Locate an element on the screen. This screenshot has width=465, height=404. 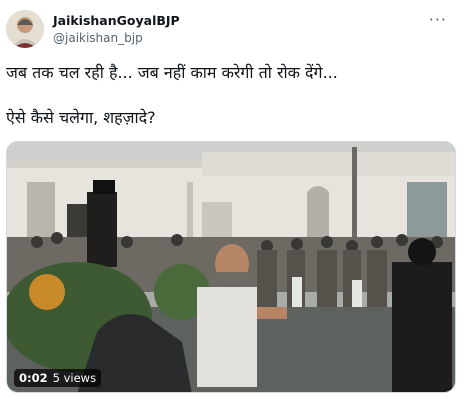
tweet-text-line-2: ऐसे कैसे चलेगा, शहज़ादे? is located at coordinates (81, 117).